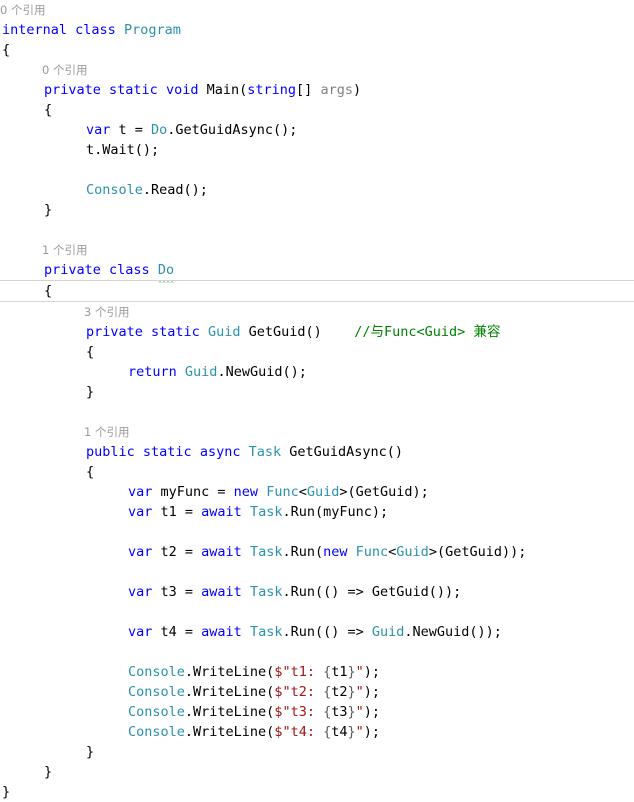 The width and height of the screenshot is (634, 802). Describe the element at coordinates (342, 452) in the screenshot. I see `token-plain: GetGuidAsync()` at that location.